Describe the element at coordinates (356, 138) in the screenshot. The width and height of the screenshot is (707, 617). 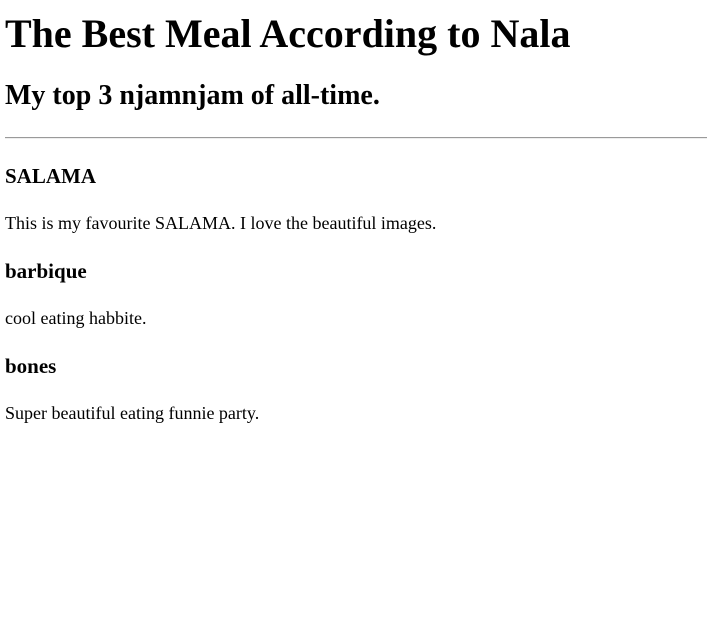
I see `divider` at that location.